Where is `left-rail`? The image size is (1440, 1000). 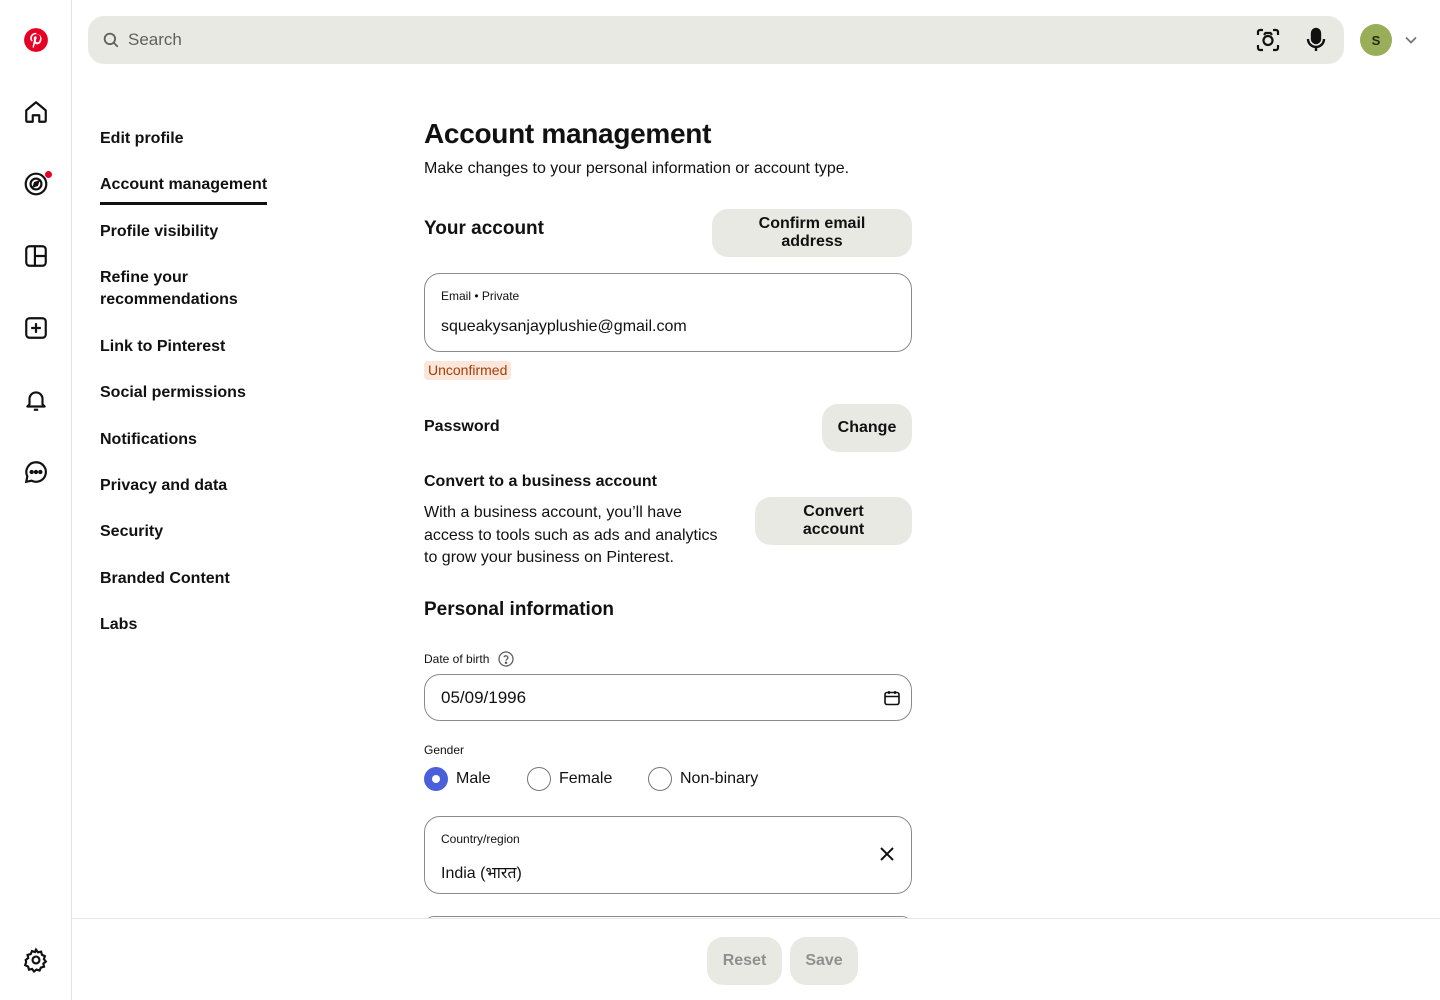
left-rail is located at coordinates (36, 500).